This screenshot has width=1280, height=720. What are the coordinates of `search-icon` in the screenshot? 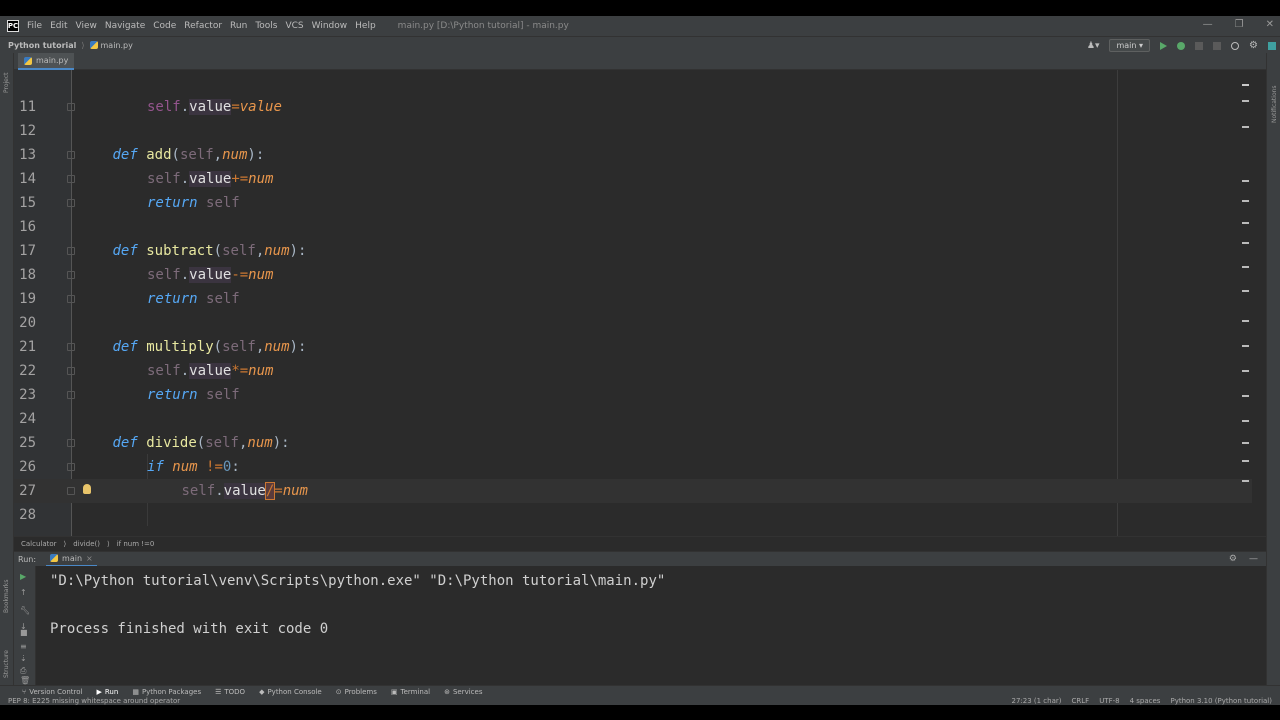 It's located at (1235, 45).